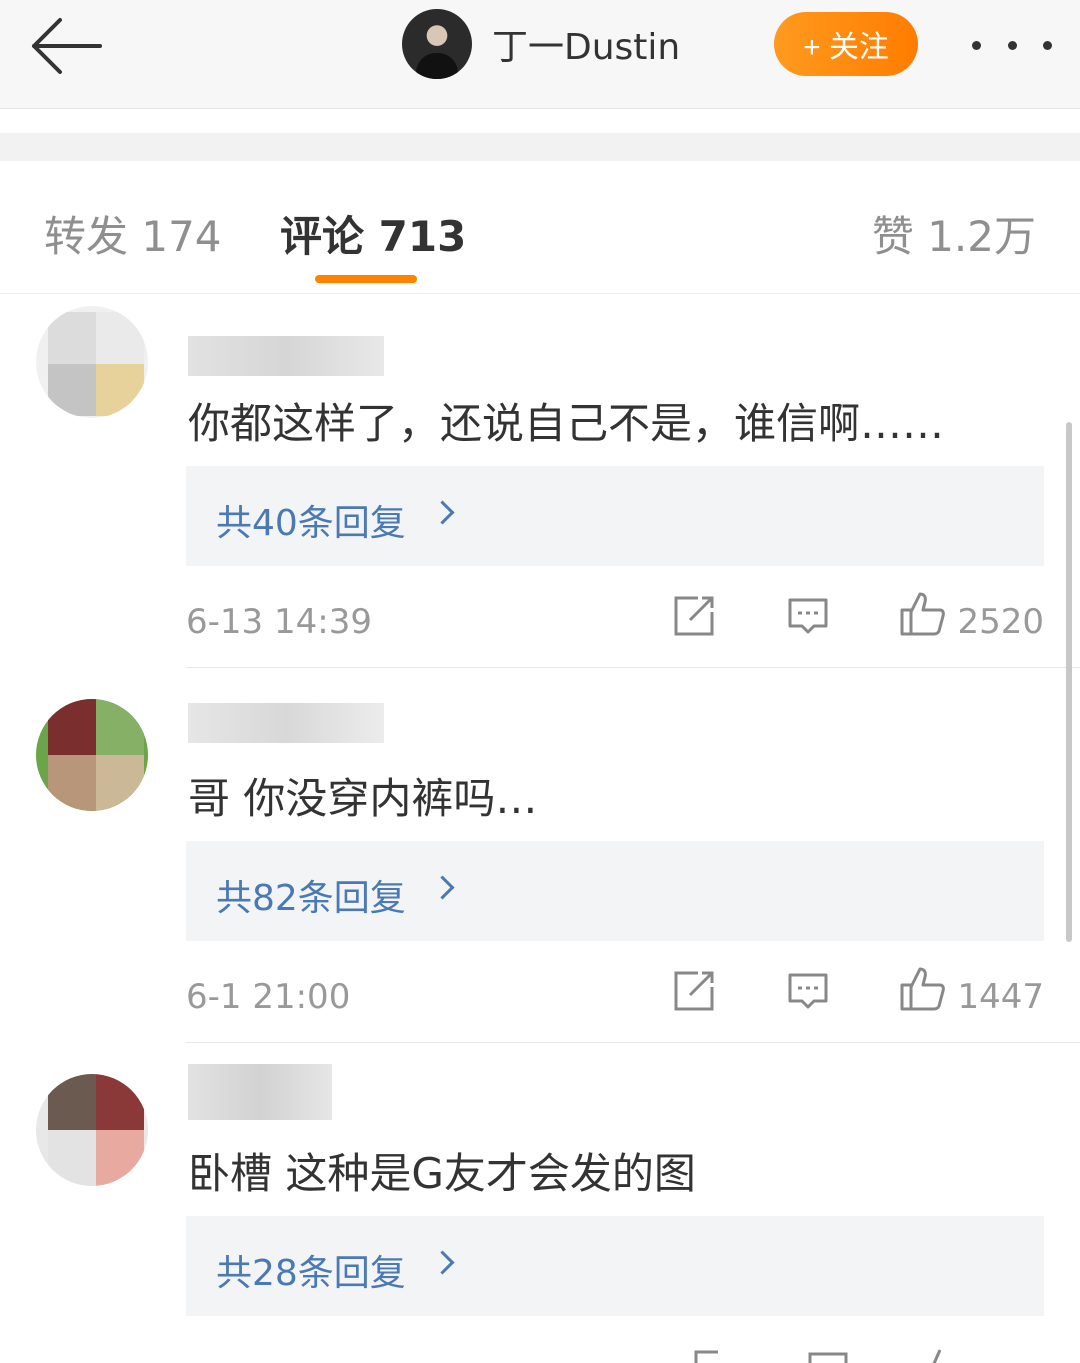 This screenshot has height=1363, width=1080. What do you see at coordinates (366, 279) in the screenshot?
I see `tab-active-indicator` at bounding box center [366, 279].